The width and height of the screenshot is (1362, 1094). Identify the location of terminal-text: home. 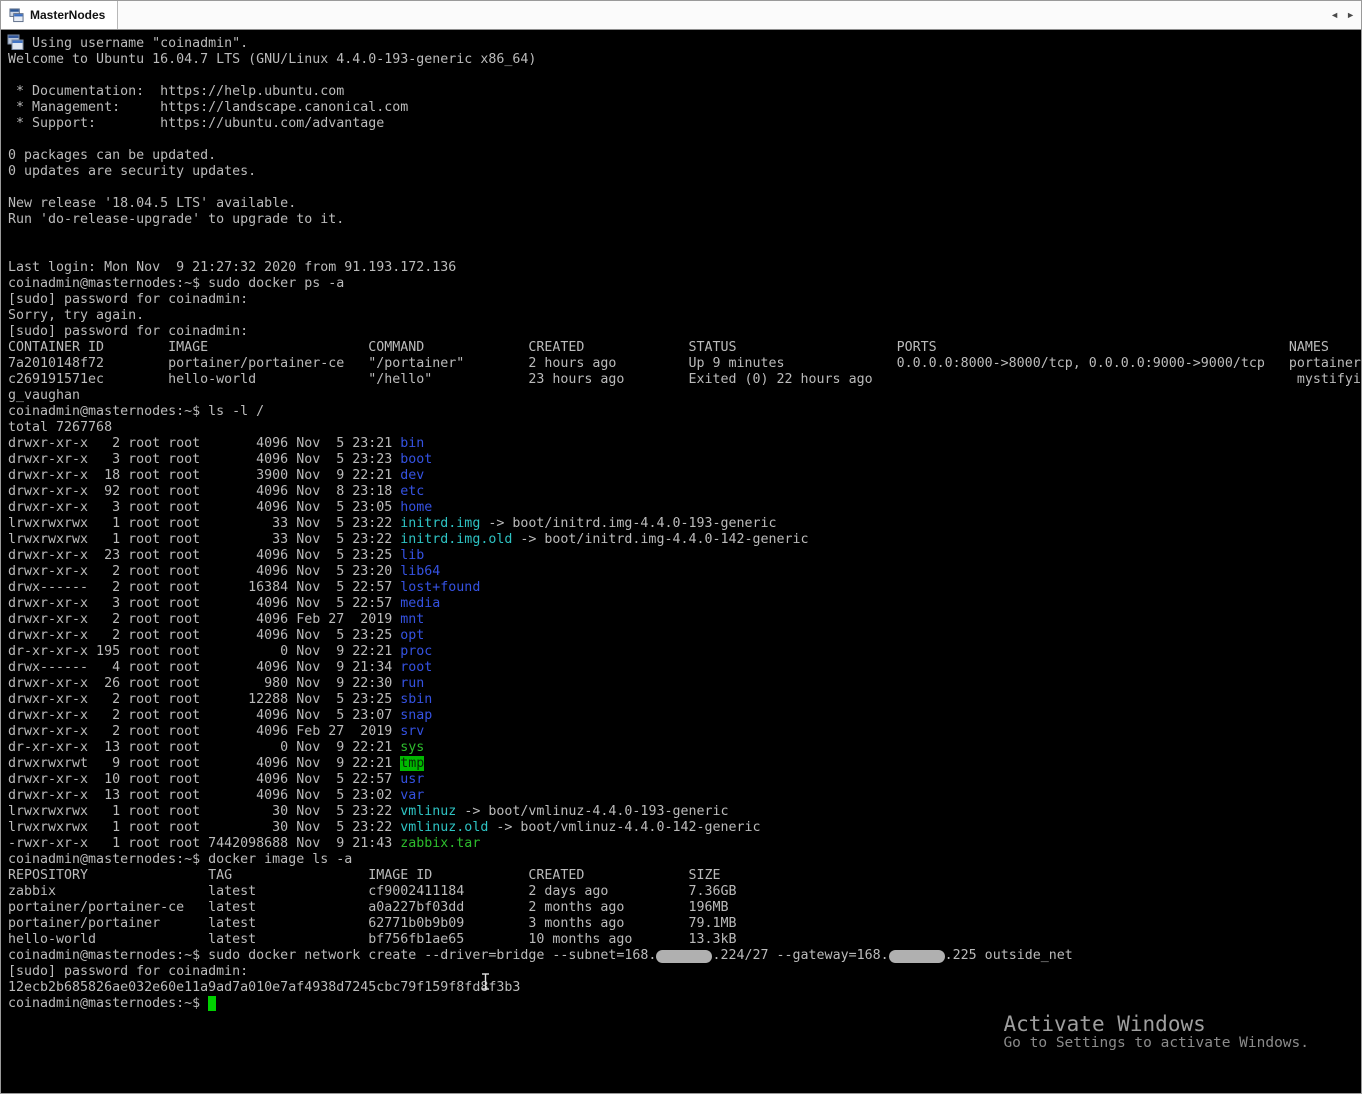
(416, 507).